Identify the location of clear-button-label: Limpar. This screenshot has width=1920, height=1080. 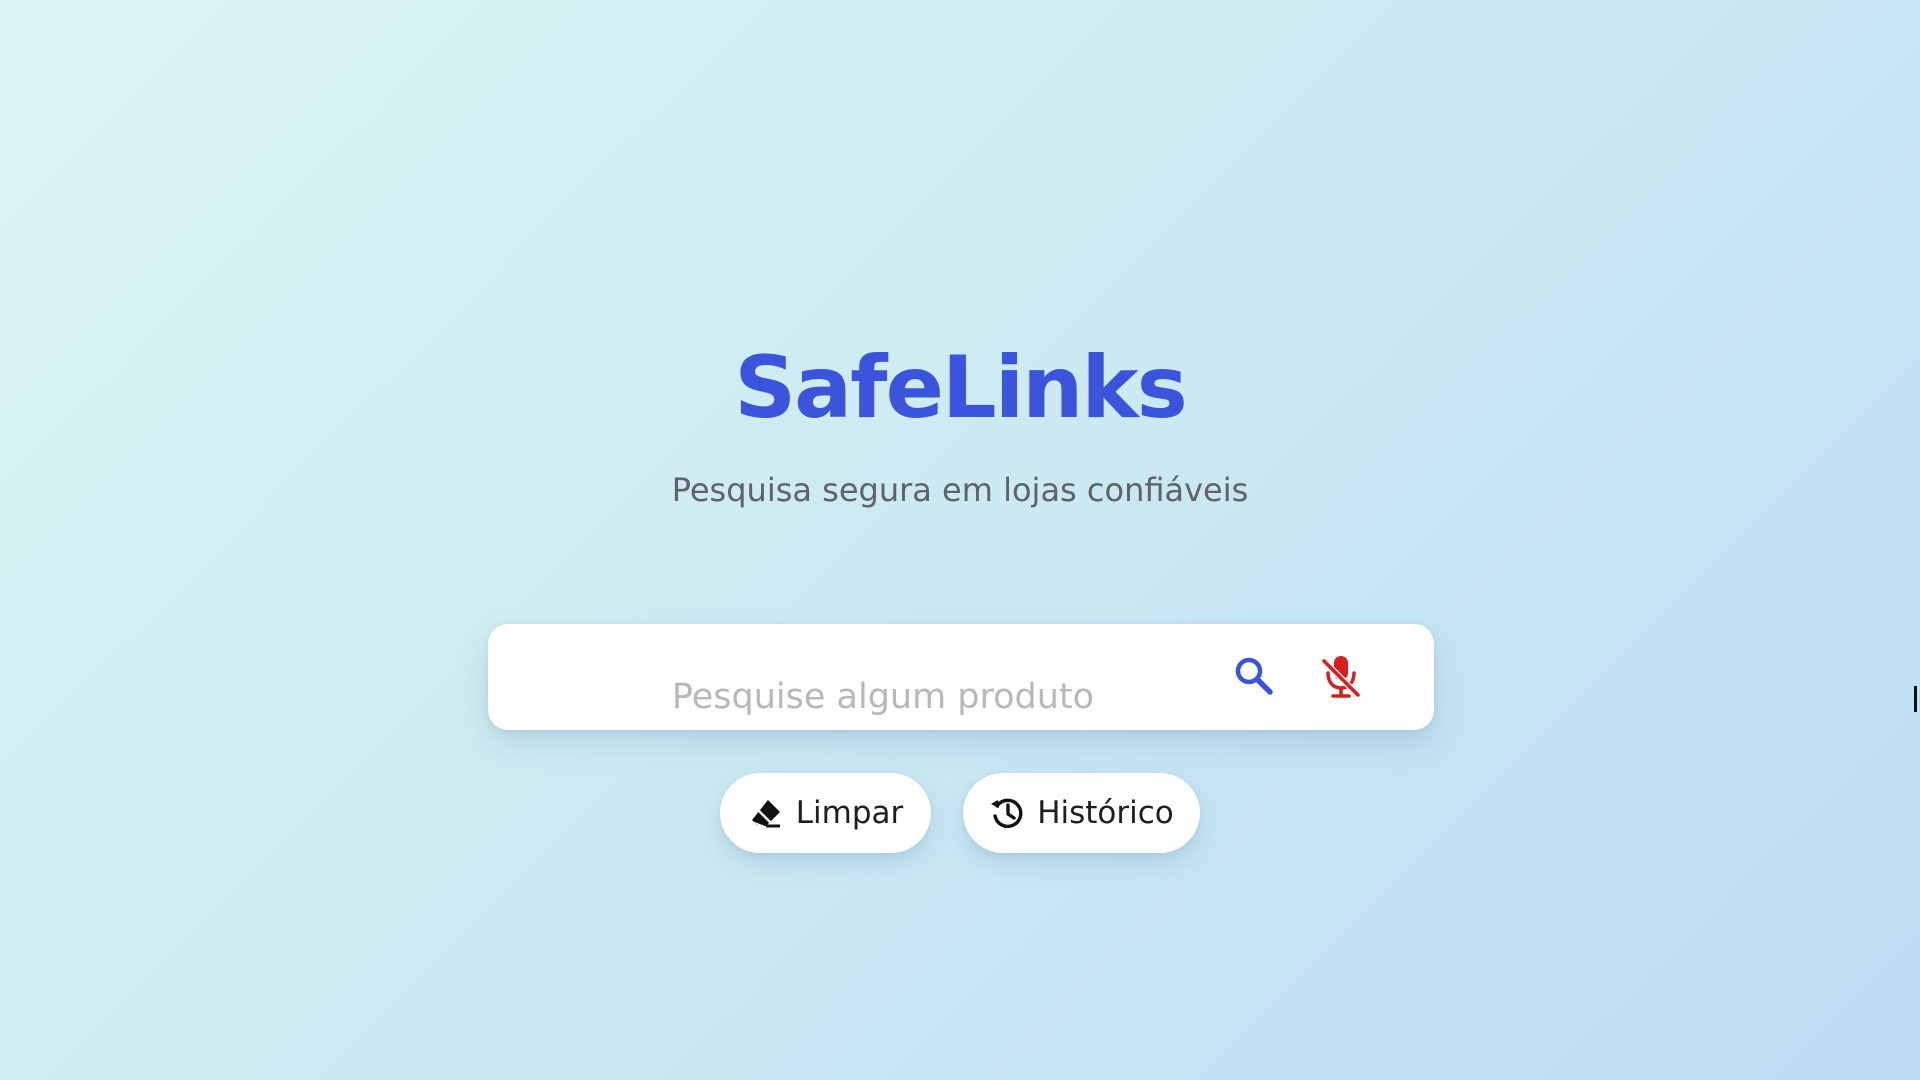
(849, 813).